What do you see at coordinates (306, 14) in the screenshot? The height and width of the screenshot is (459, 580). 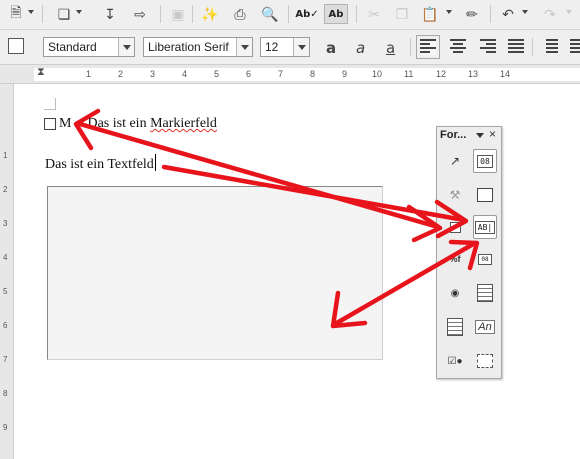 I see `spelling-icon: Ab✓` at bounding box center [306, 14].